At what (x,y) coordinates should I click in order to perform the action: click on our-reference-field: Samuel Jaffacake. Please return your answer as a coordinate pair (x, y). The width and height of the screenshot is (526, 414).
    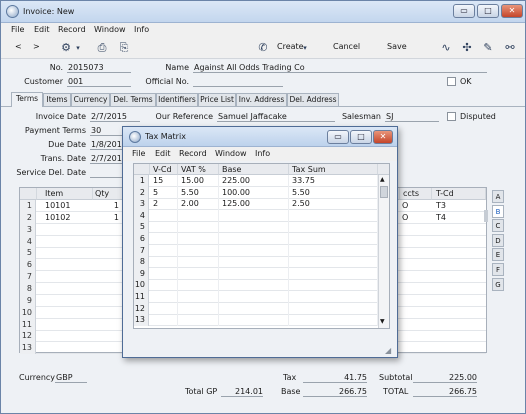
    Looking at the image, I should click on (276, 117).